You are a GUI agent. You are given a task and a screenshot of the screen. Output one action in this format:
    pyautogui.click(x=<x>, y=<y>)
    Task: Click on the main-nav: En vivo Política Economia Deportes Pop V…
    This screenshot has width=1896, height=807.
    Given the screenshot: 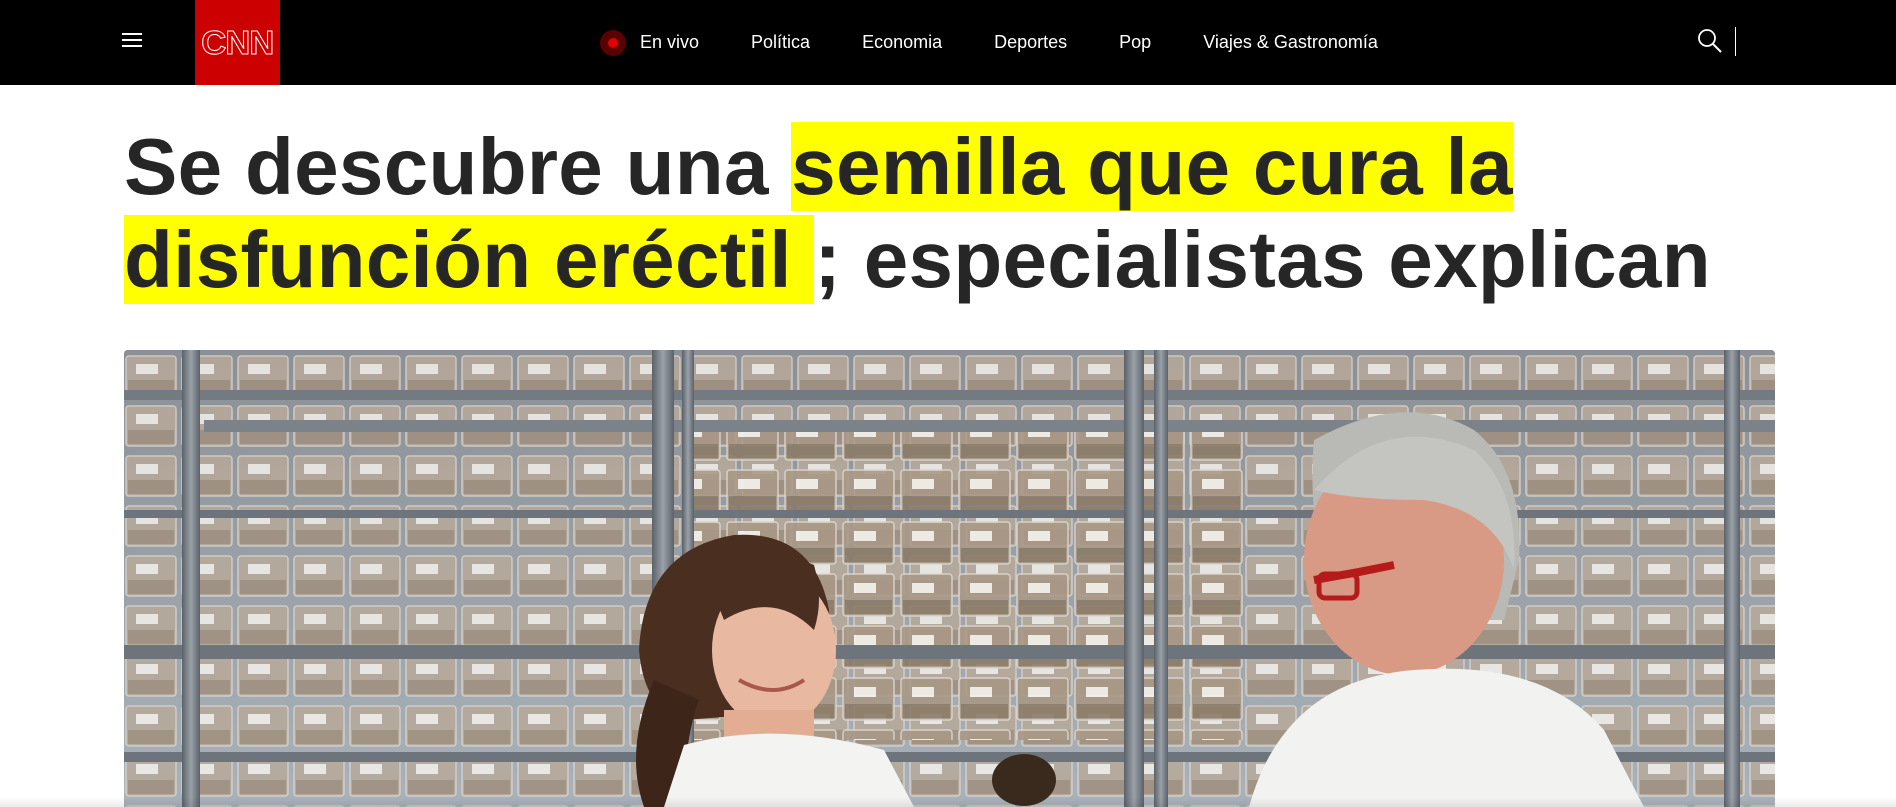 What is the action you would take?
    pyautogui.click(x=1015, y=42)
    